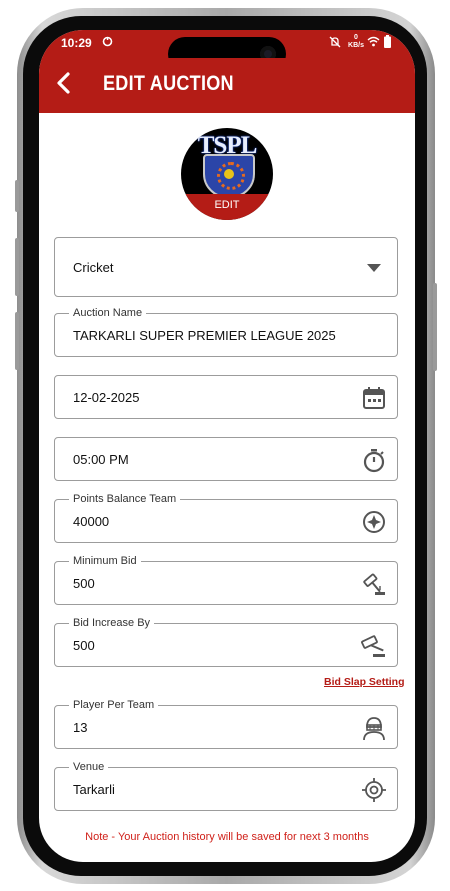  I want to click on points-balance-label: Points Balance Team, so click(125, 499).